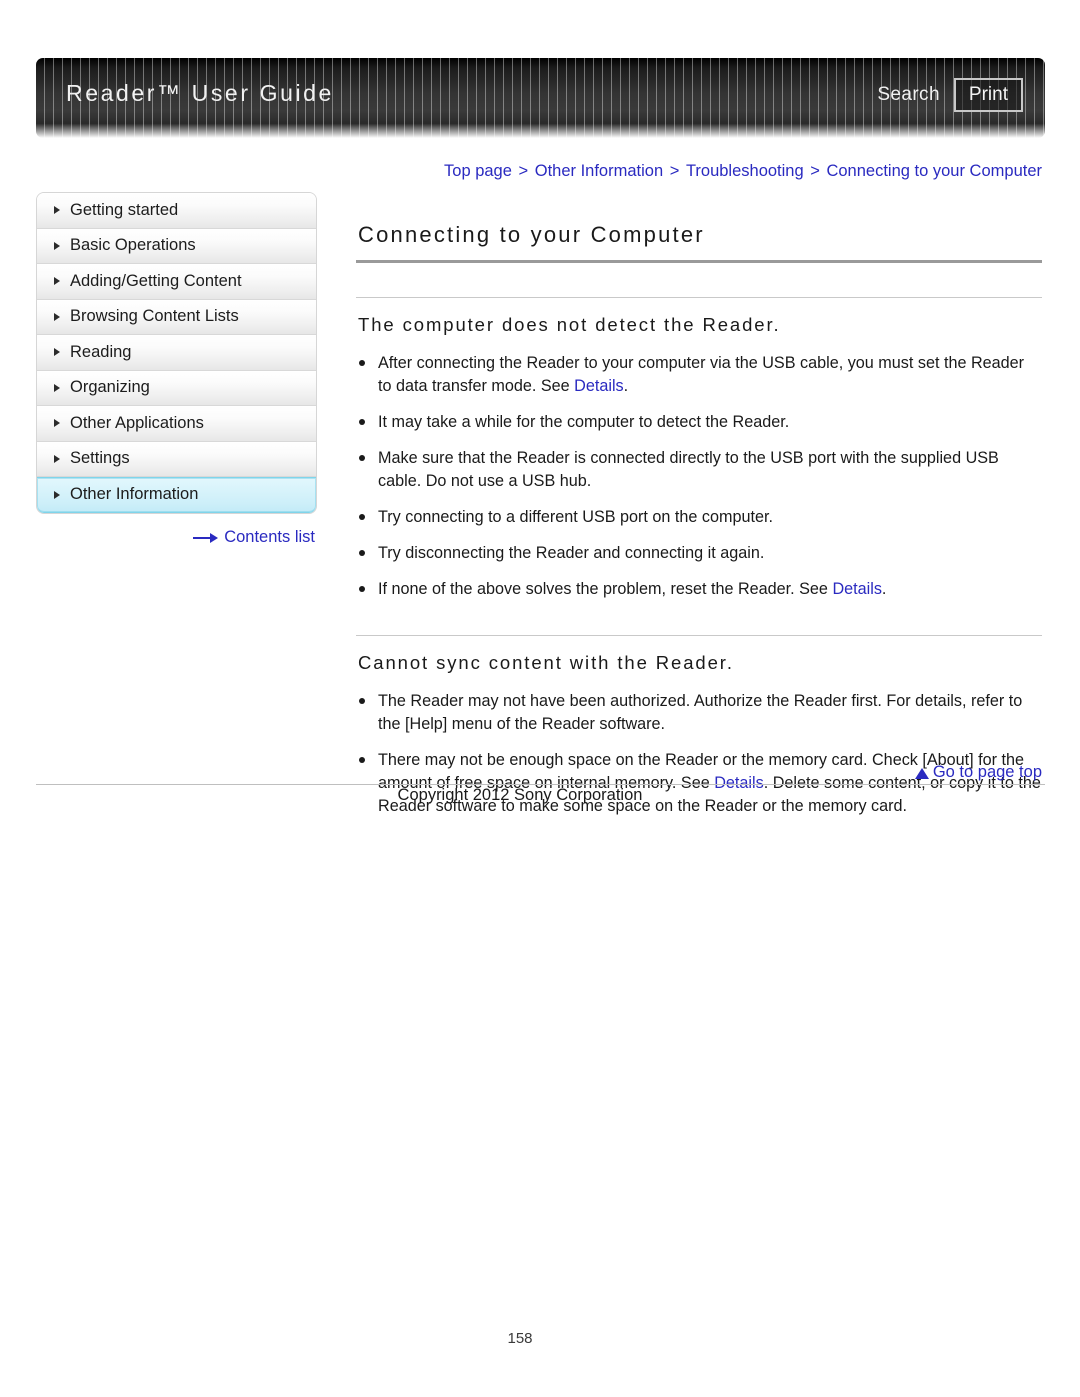  Describe the element at coordinates (156, 280) in the screenshot. I see `sidebar-item-label: Adding/Getting Content` at that location.